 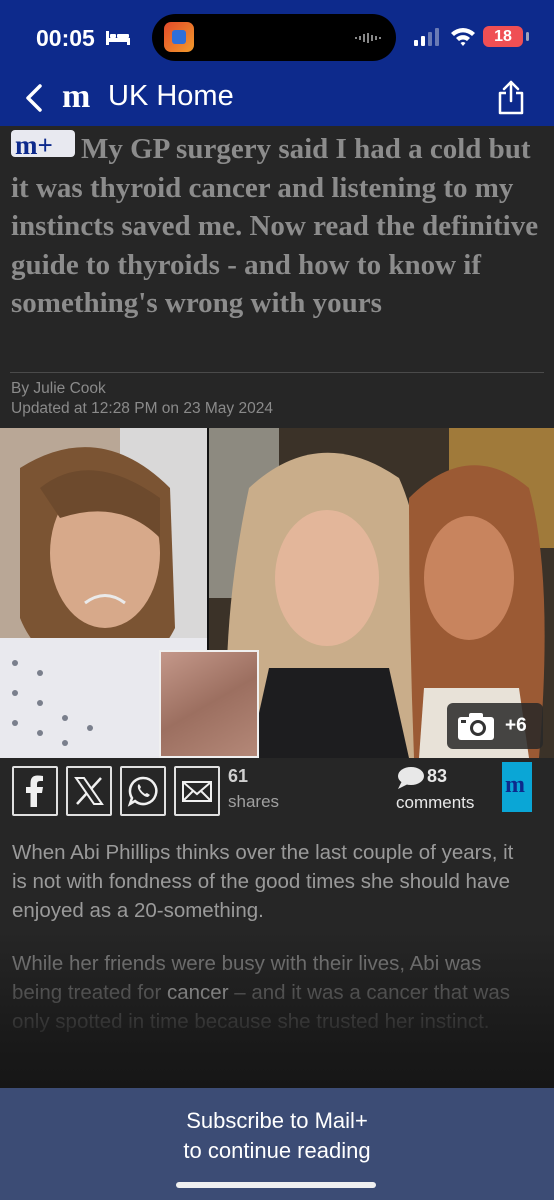 What do you see at coordinates (65, 38) in the screenshot?
I see `status-time: 00:05` at bounding box center [65, 38].